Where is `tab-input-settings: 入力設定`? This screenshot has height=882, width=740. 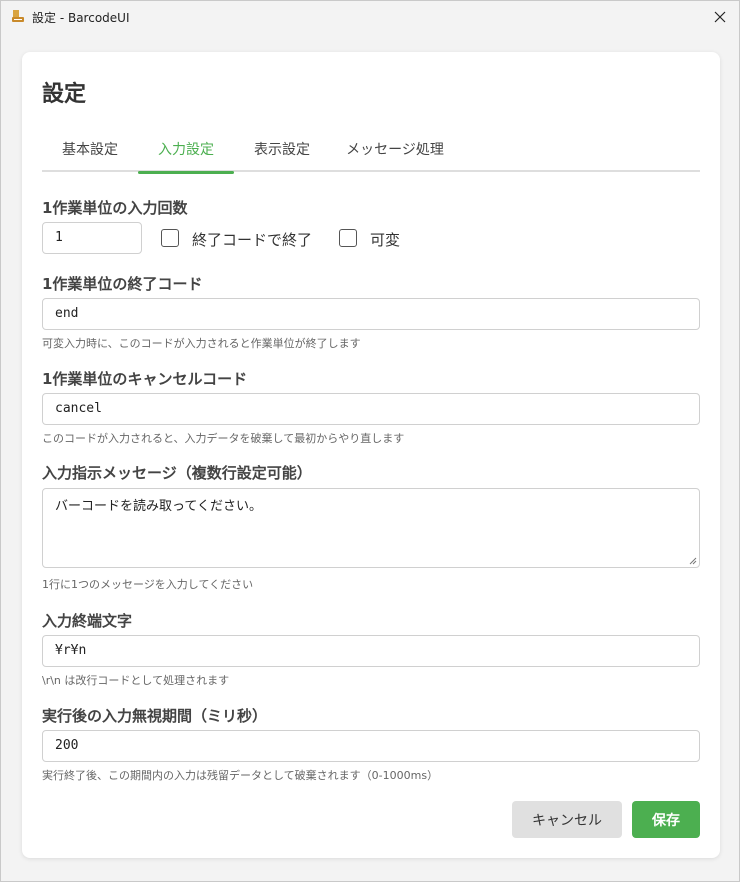 tab-input-settings: 入力設定 is located at coordinates (186, 150).